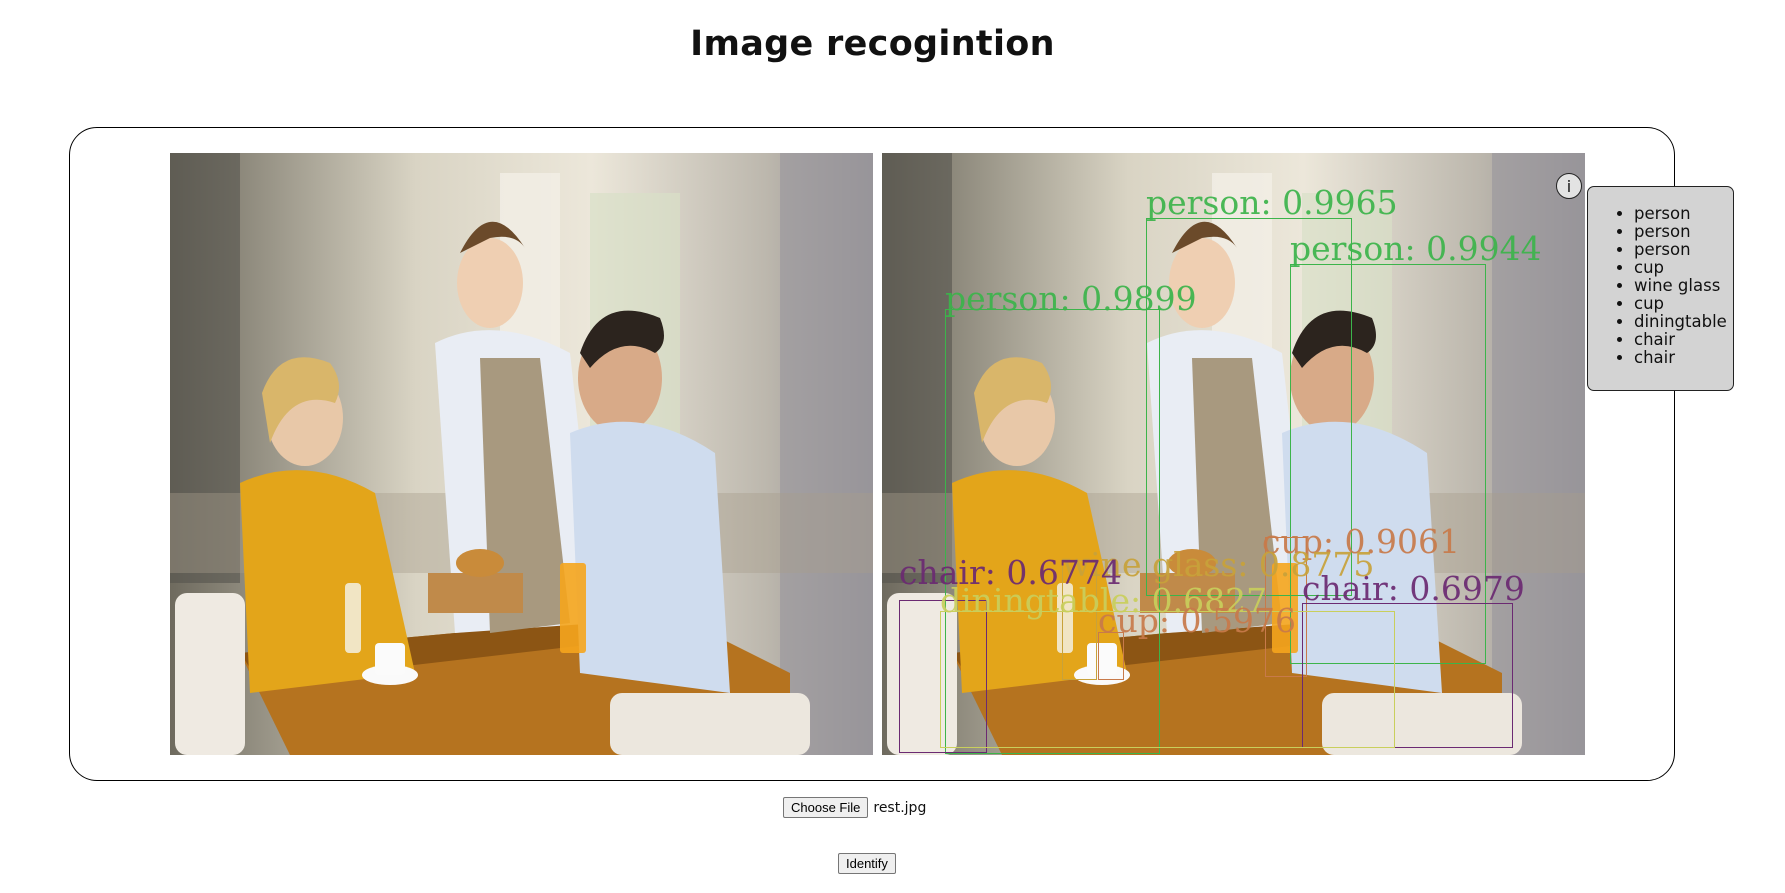 The height and width of the screenshot is (893, 1785). I want to click on detected-object-item: diningtable, so click(1683, 322).